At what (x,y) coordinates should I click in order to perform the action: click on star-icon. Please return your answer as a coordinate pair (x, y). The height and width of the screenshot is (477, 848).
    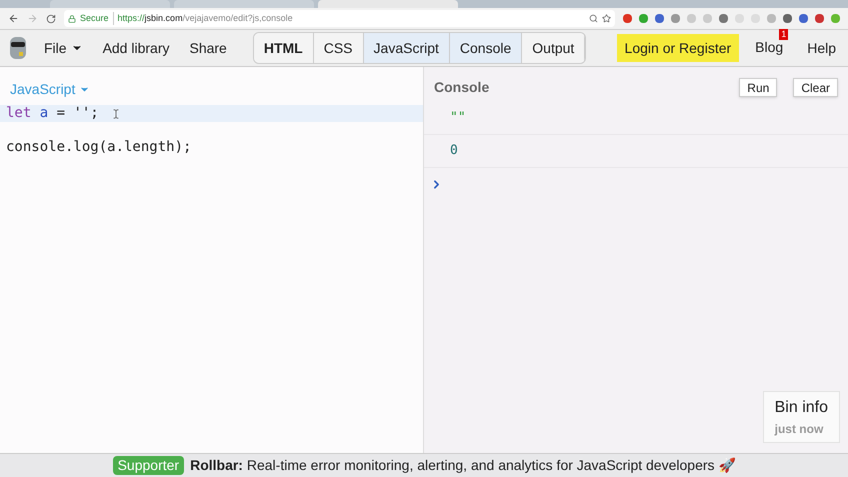
    Looking at the image, I should click on (606, 18).